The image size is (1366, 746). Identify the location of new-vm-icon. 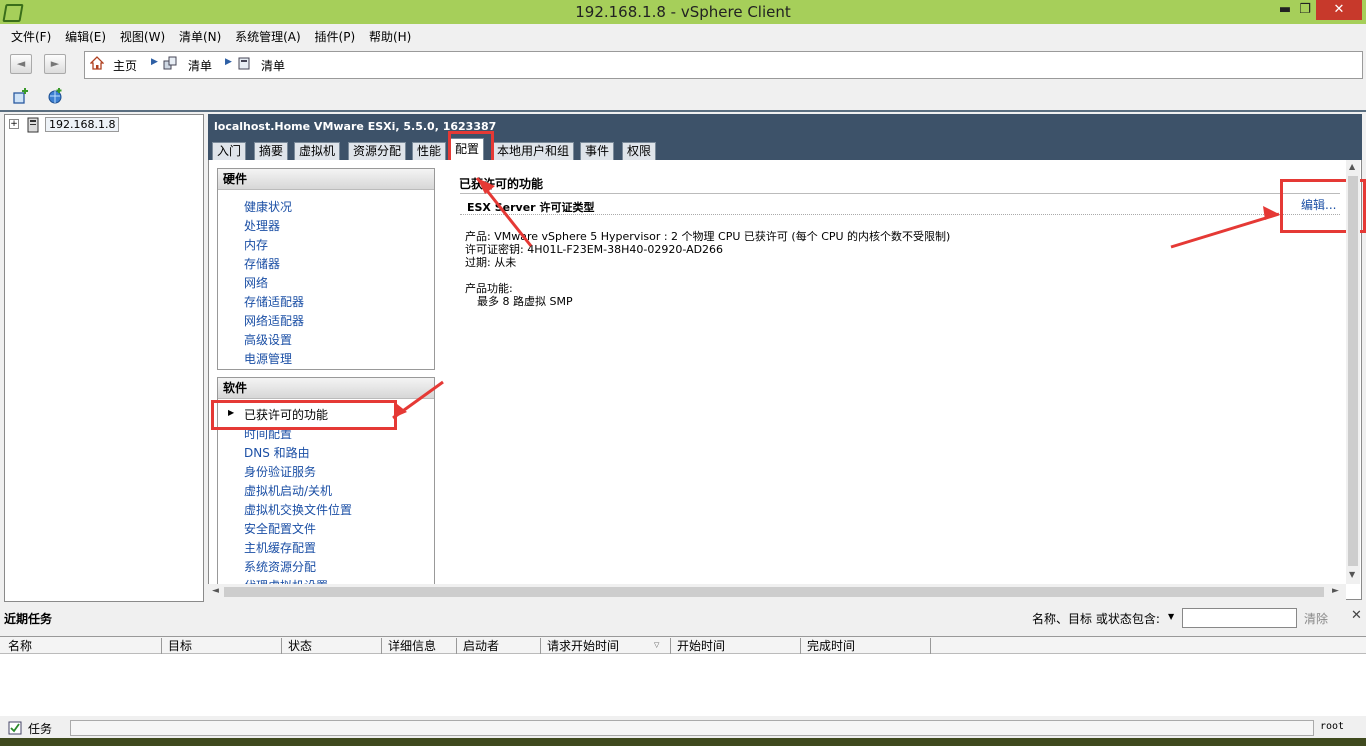
(21, 96).